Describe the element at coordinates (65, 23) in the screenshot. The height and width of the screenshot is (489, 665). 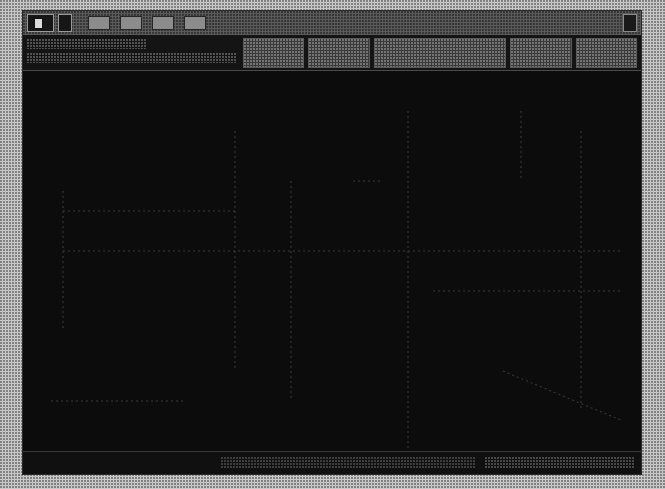
I see `tab-secondary` at that location.